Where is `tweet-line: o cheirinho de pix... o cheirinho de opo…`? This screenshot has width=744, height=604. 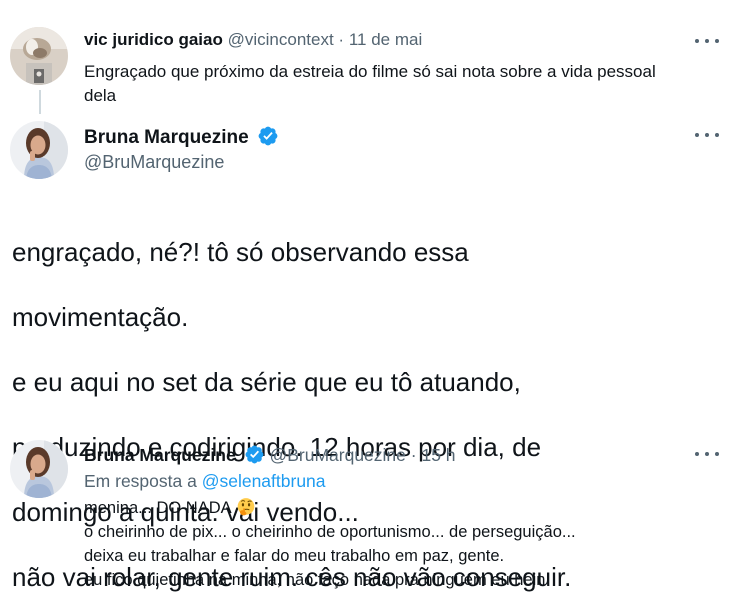
tweet-line: o cheirinho de pix... o cheirinho de opo… is located at coordinates (330, 532).